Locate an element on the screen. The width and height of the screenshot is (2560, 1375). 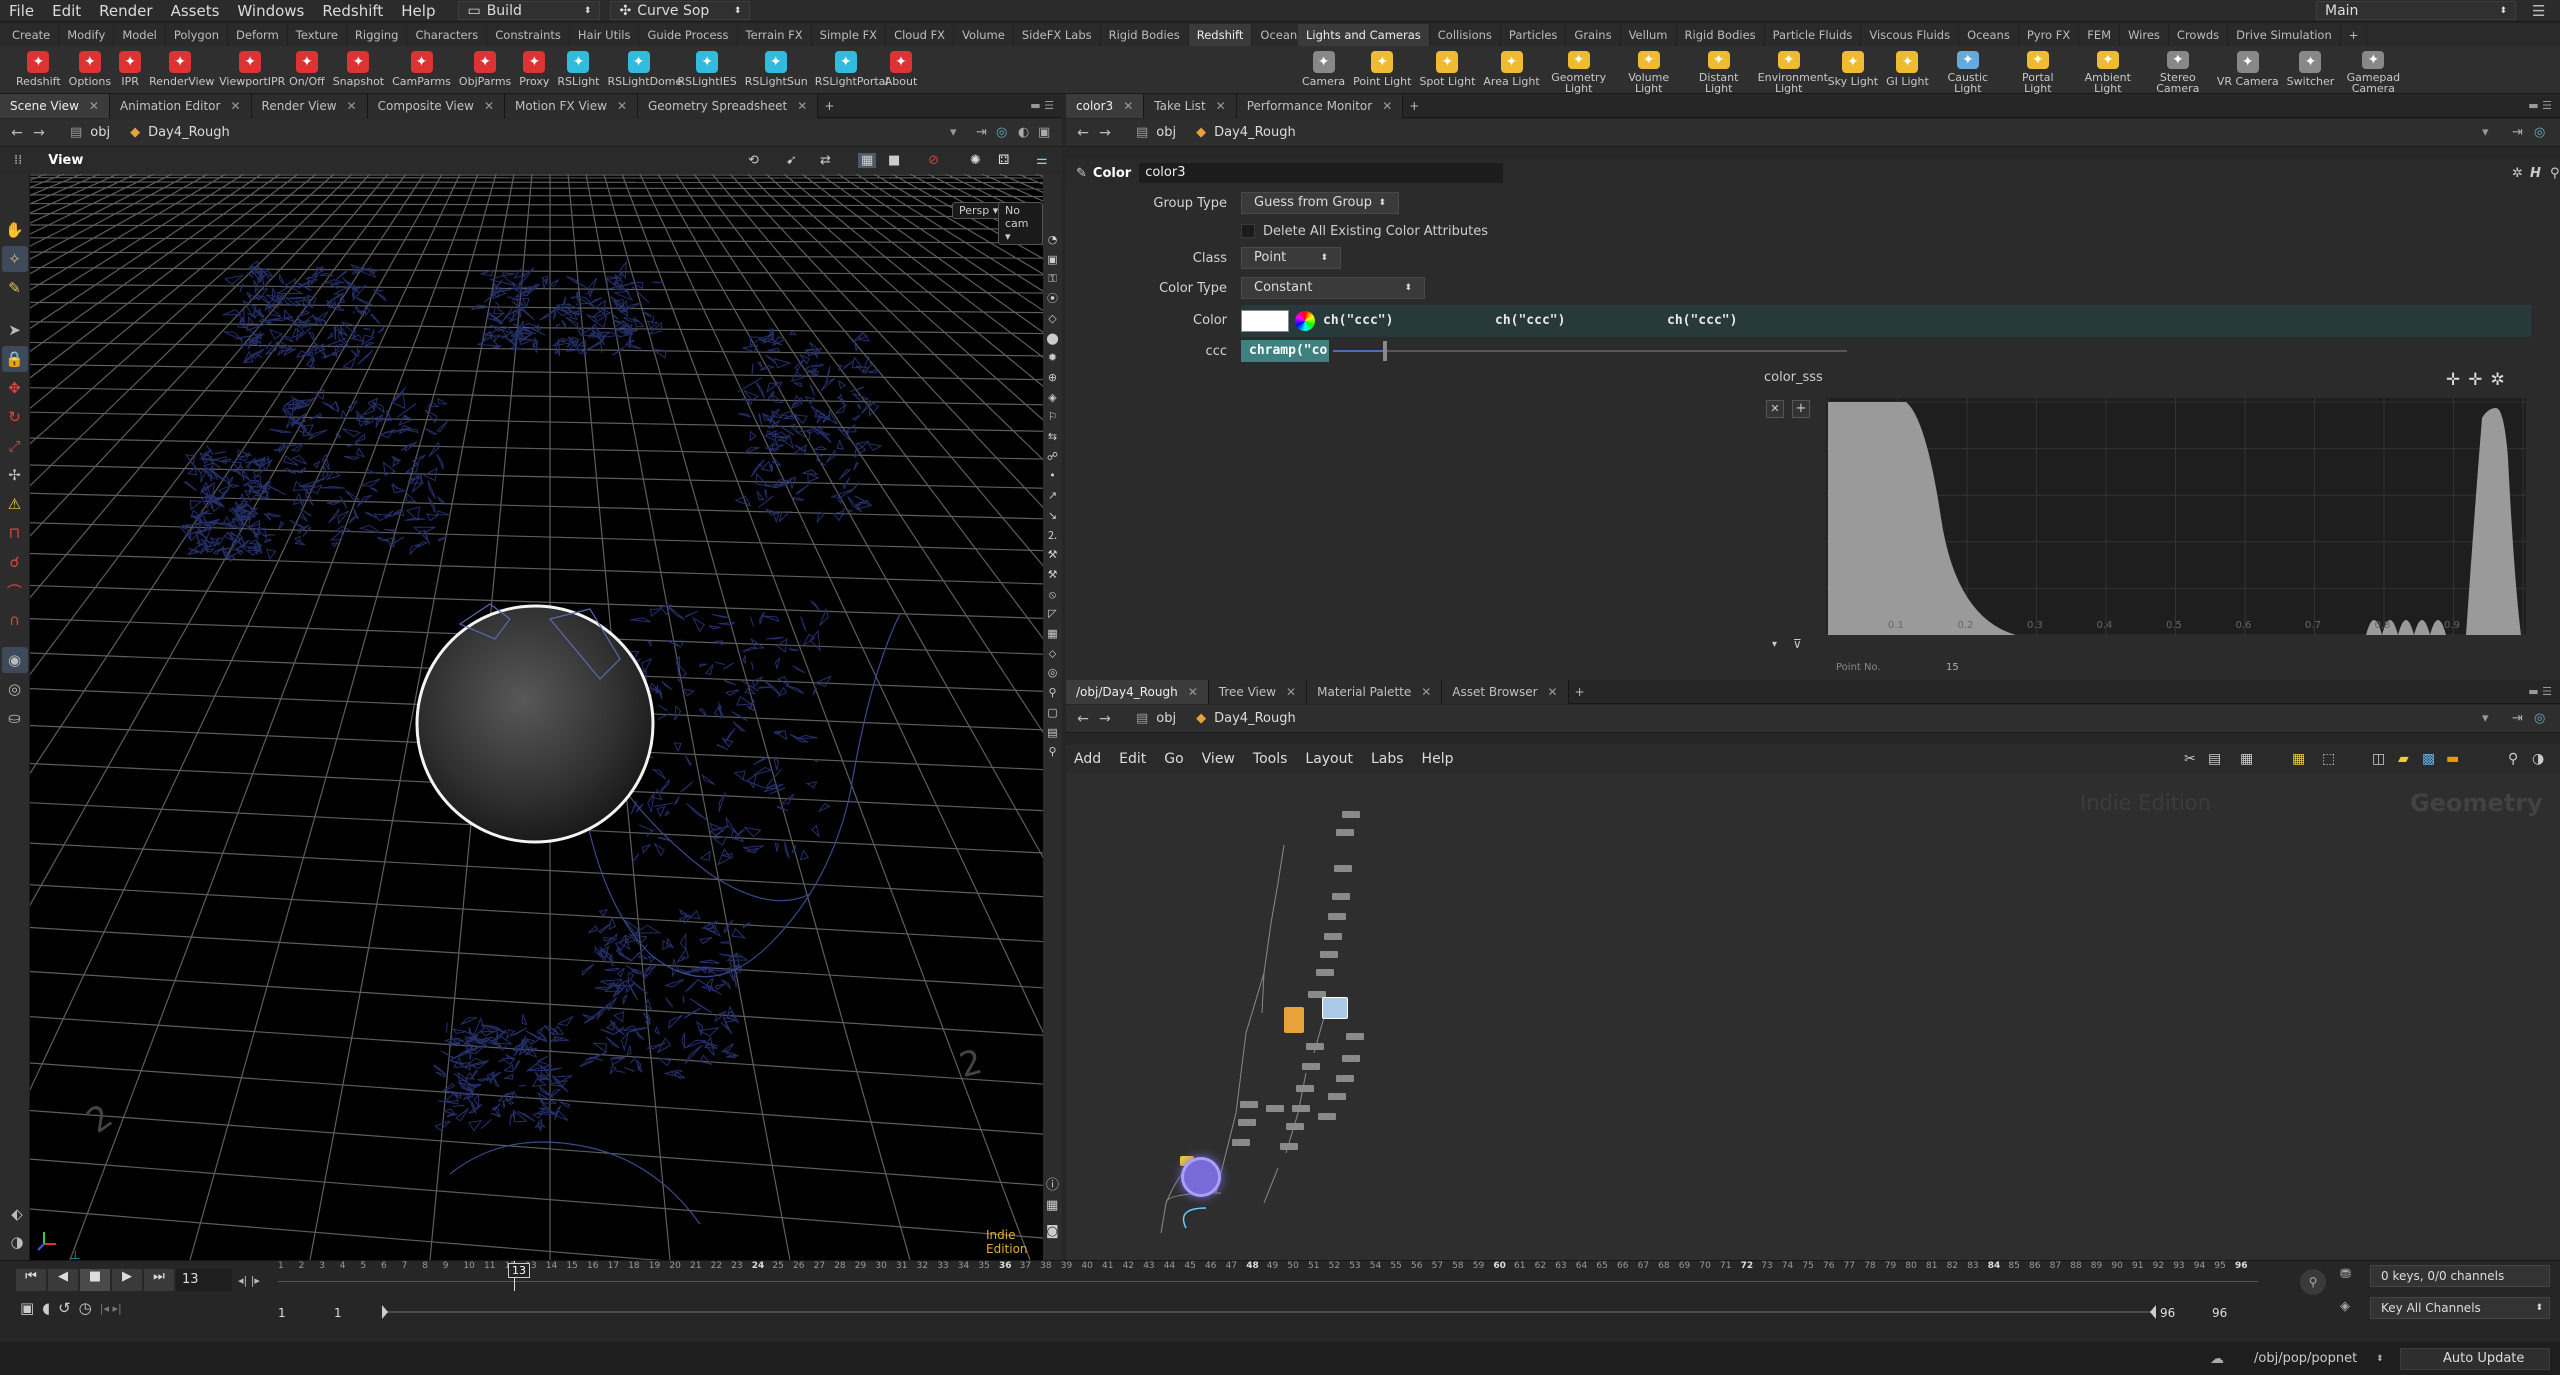
snapshot-icon: ⚃ is located at coordinates (1003, 160).